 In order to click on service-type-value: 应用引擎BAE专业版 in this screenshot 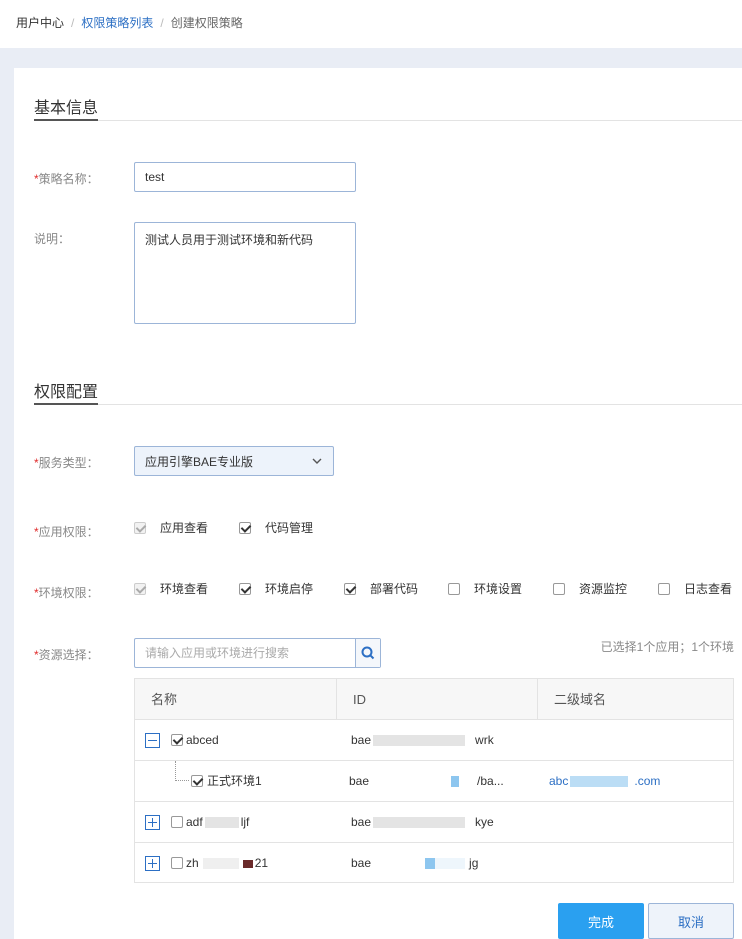, I will do `click(199, 461)`.